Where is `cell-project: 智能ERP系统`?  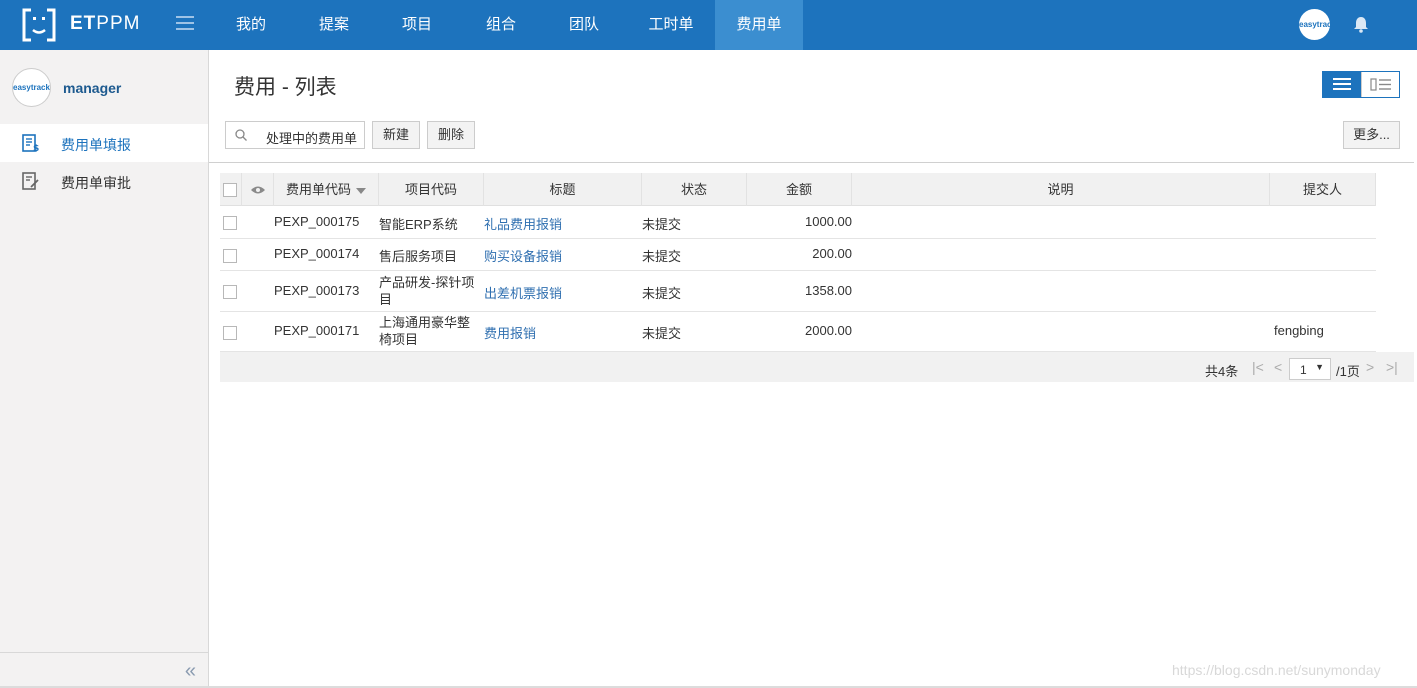
cell-project: 智能ERP系统 is located at coordinates (418, 224).